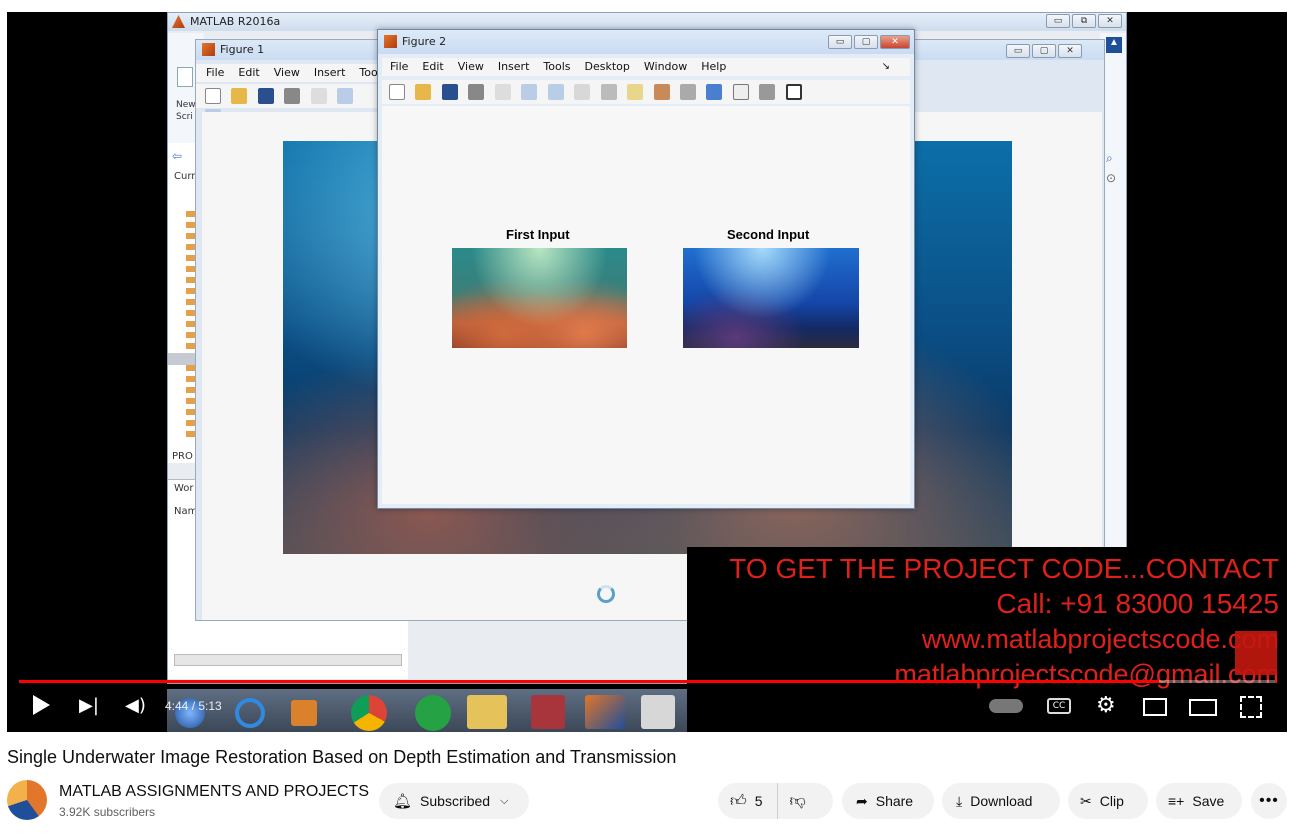  Describe the element at coordinates (665, 67) in the screenshot. I see `figure2-menu-window: Window` at that location.